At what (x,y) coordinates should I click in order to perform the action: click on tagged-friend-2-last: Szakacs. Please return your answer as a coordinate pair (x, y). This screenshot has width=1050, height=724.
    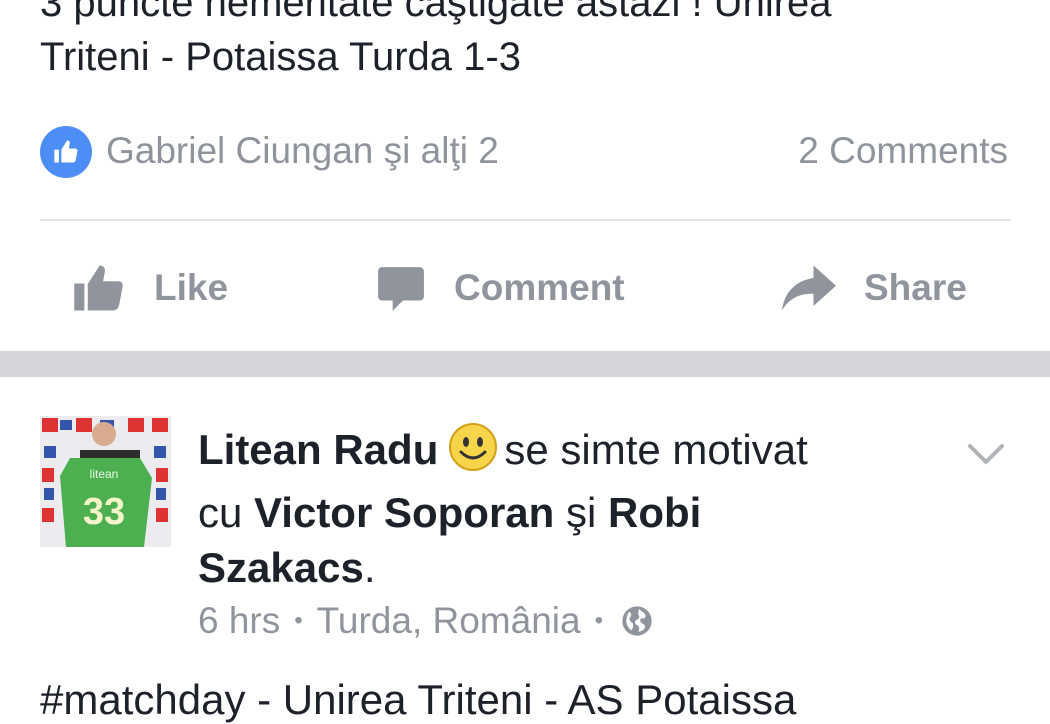
    Looking at the image, I should click on (281, 567).